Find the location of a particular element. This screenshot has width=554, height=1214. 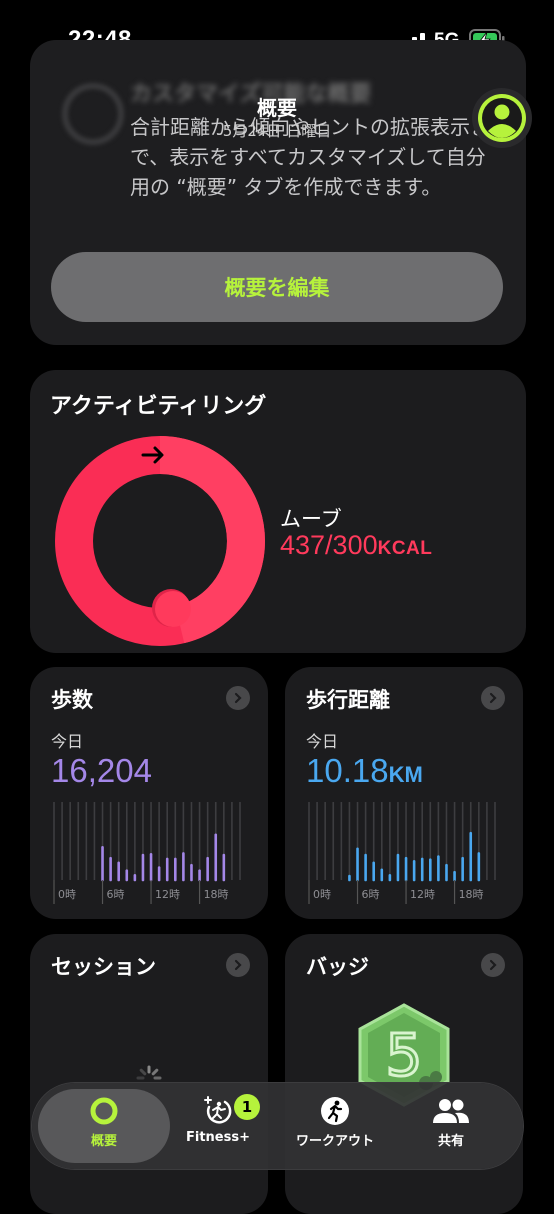

people-icon is located at coordinates (451, 1111).